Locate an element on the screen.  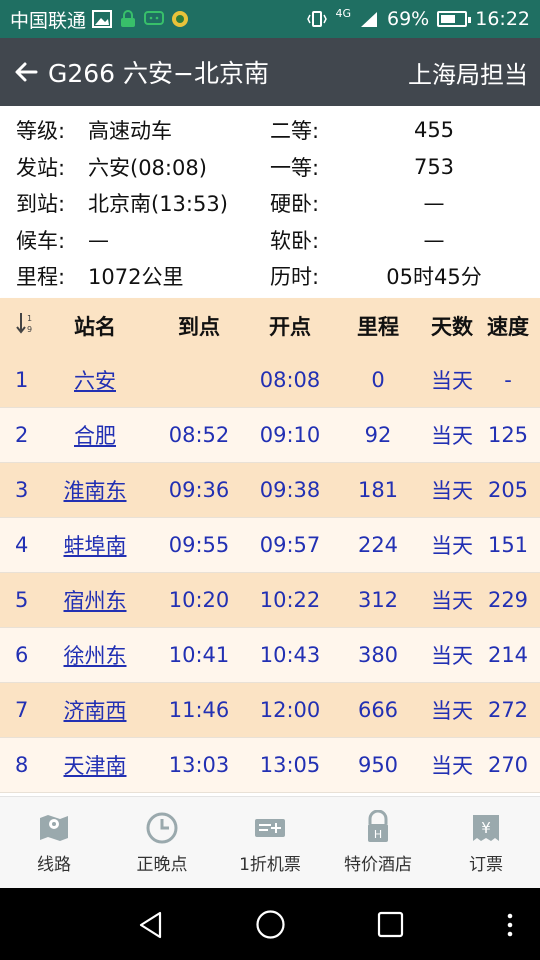
station-link: 合肥 is located at coordinates (95, 435).